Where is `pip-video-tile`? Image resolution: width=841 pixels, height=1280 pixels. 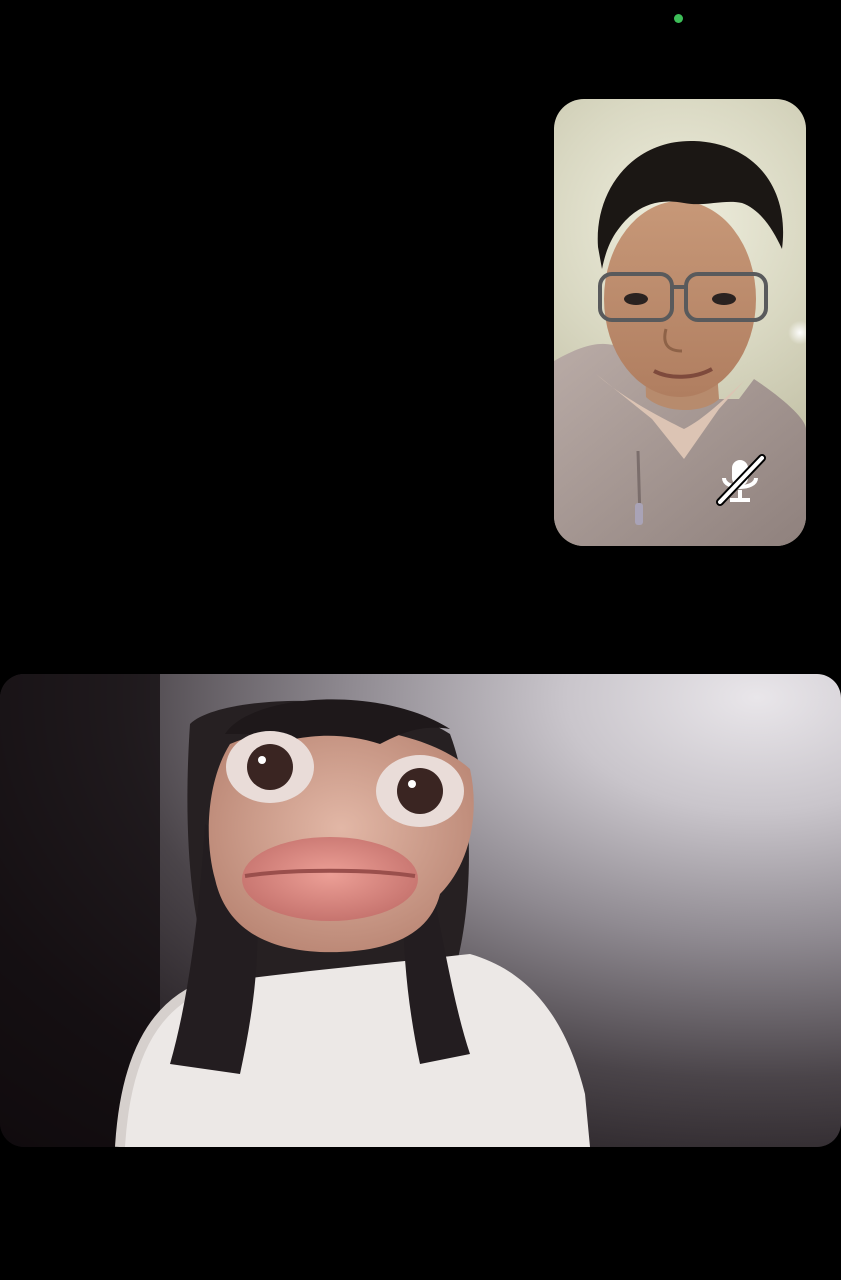 pip-video-tile is located at coordinates (680, 322).